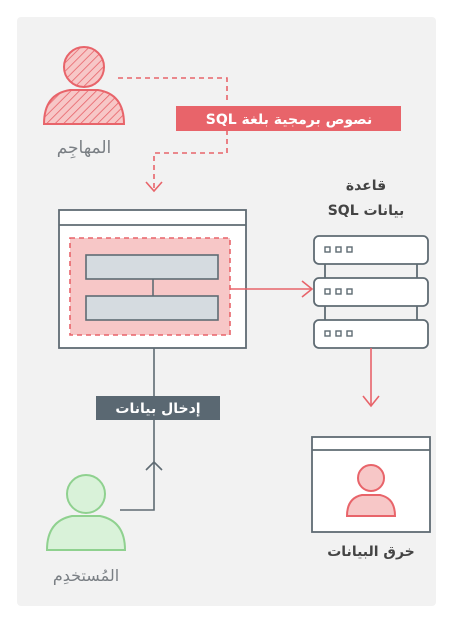 Image resolution: width=453 pixels, height=623 pixels. I want to click on user-to-form-line, so click(137, 429).